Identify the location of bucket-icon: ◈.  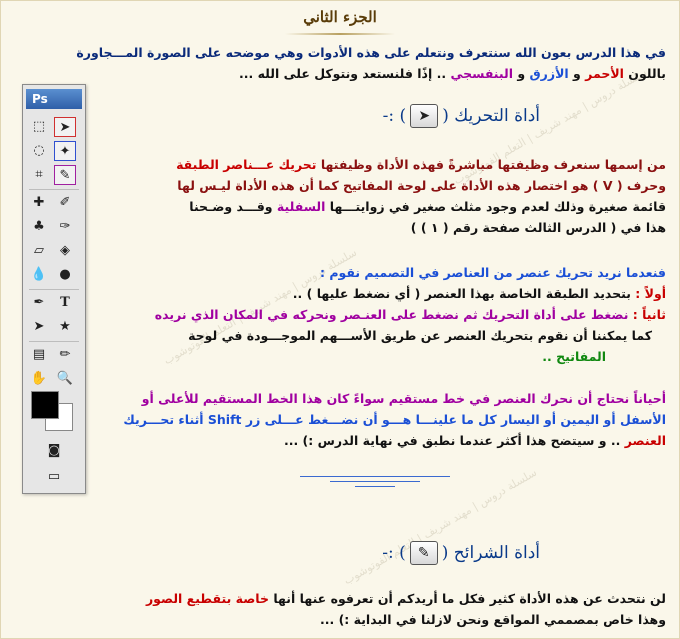
(65, 250).